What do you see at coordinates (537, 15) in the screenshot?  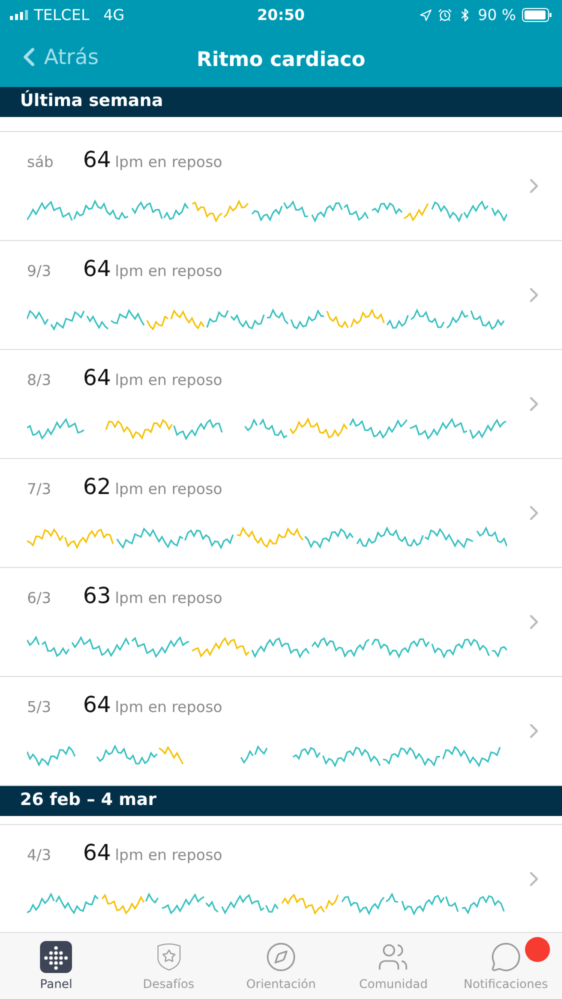 I see `battery-icon` at bounding box center [537, 15].